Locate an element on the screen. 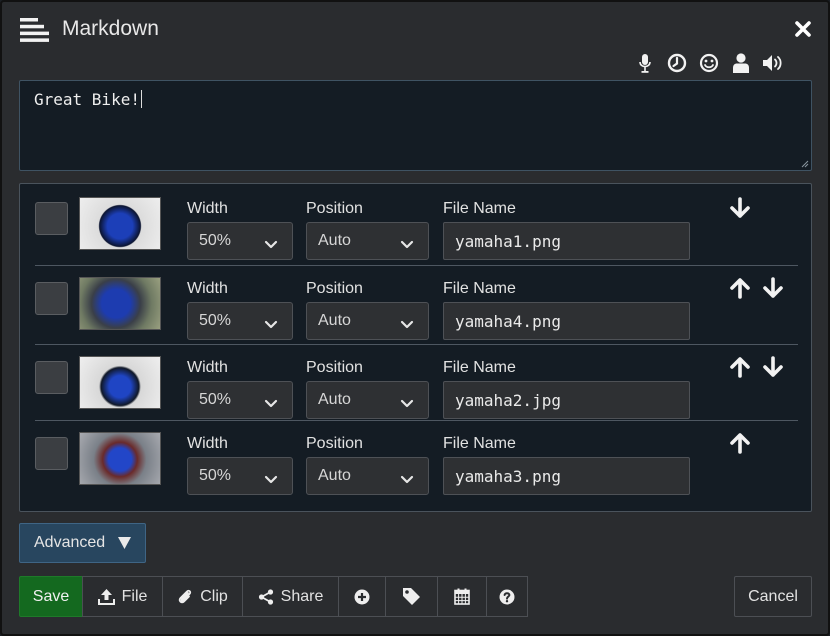 This screenshot has height=636, width=830. calendar-icon is located at coordinates (462, 596).